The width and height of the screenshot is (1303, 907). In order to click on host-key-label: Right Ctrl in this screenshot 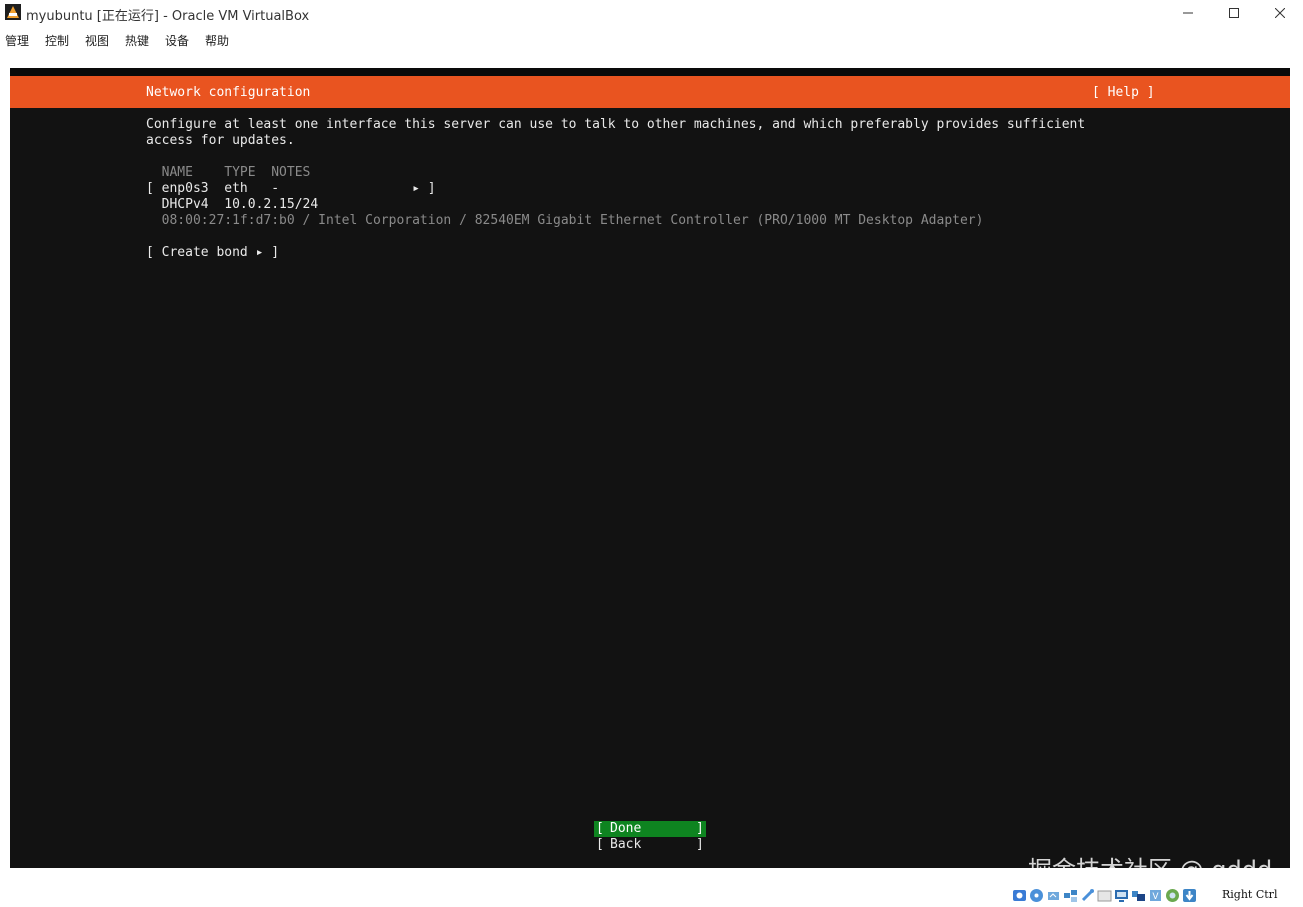, I will do `click(1250, 894)`.